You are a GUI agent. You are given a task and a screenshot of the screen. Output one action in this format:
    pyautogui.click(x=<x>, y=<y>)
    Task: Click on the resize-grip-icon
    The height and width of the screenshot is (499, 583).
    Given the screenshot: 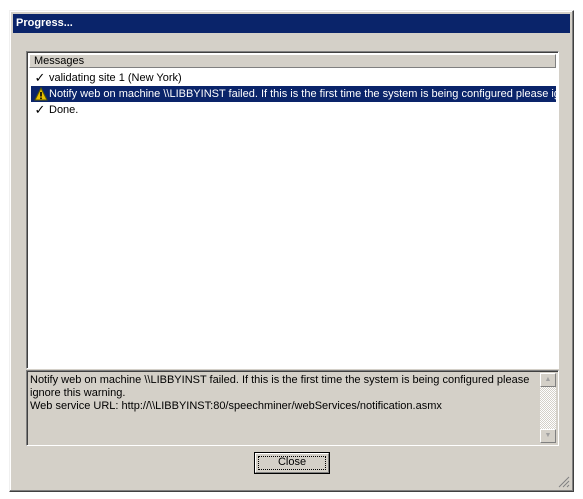 What is the action you would take?
    pyautogui.click(x=564, y=482)
    